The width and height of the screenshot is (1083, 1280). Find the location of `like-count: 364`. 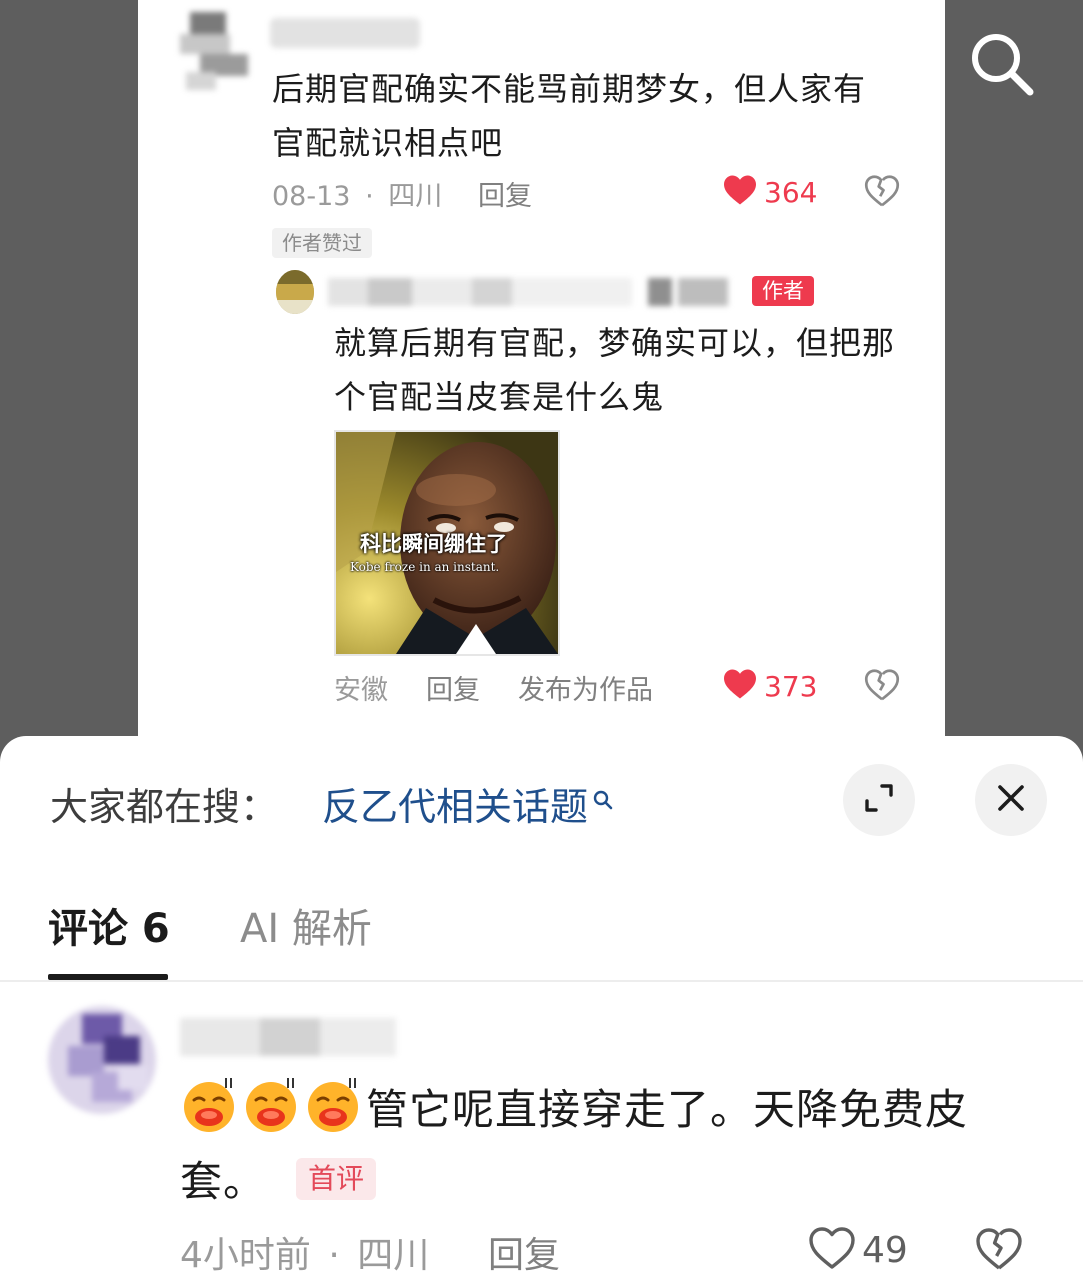

like-count: 364 is located at coordinates (791, 192).